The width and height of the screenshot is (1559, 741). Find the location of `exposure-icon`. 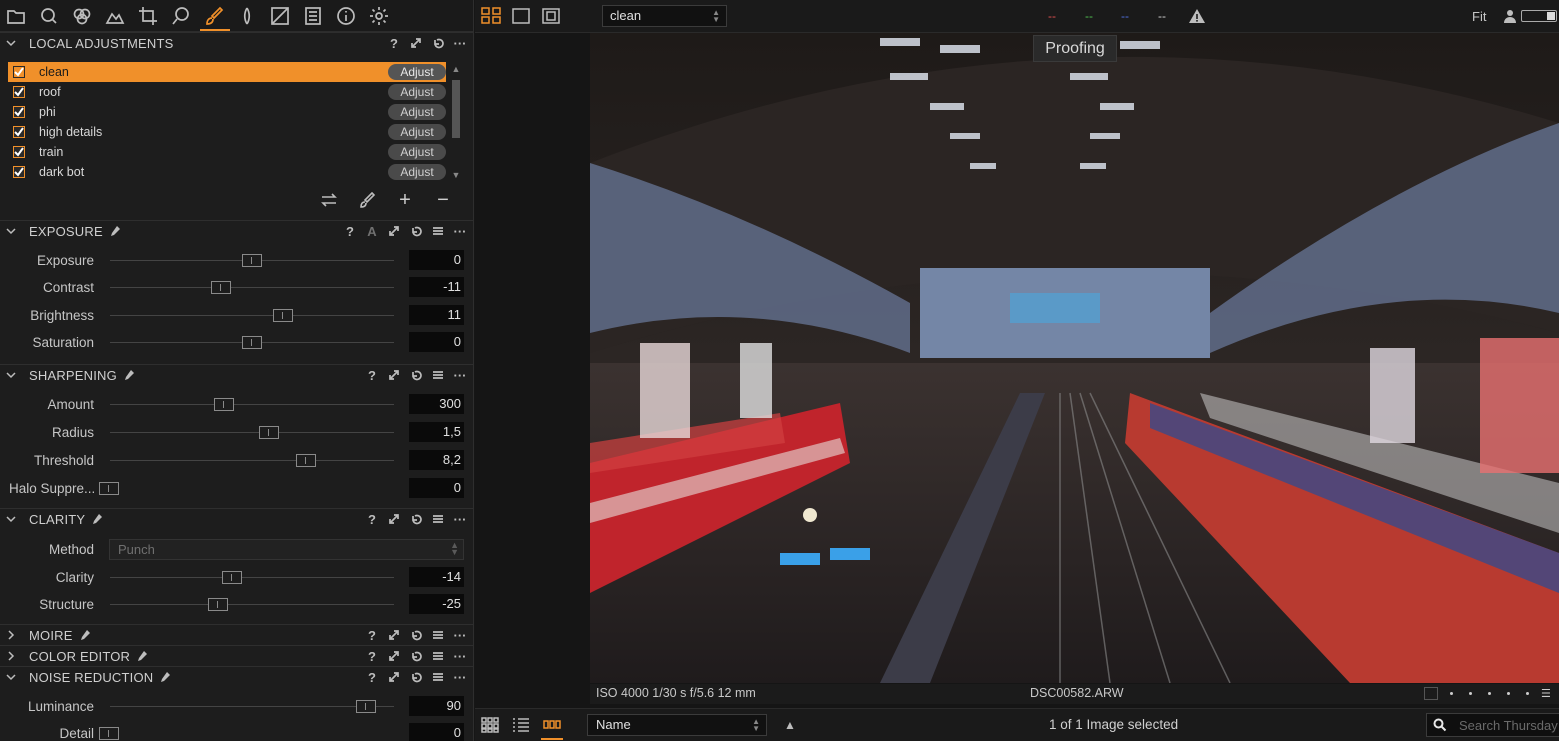

exposure-icon is located at coordinates (115, 16).